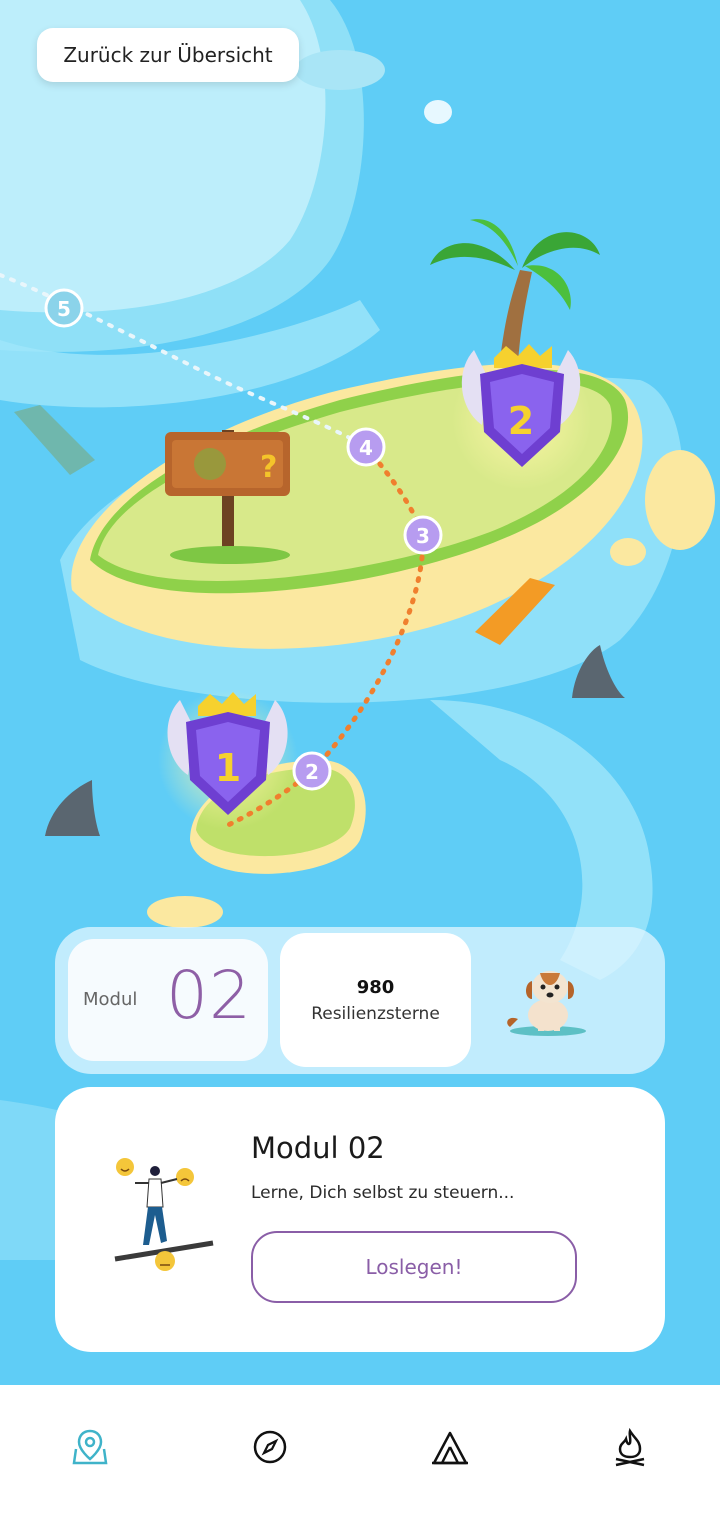 The width and height of the screenshot is (720, 1535). Describe the element at coordinates (164, 1214) in the screenshot. I see `balance-person-illustration` at that location.